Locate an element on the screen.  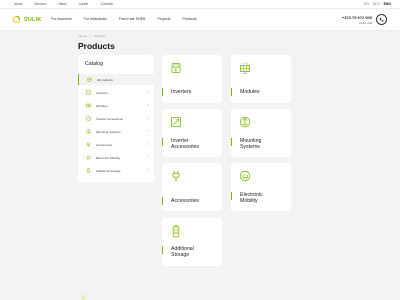
card-label: Inverter Accessories is located at coordinates (185, 144).